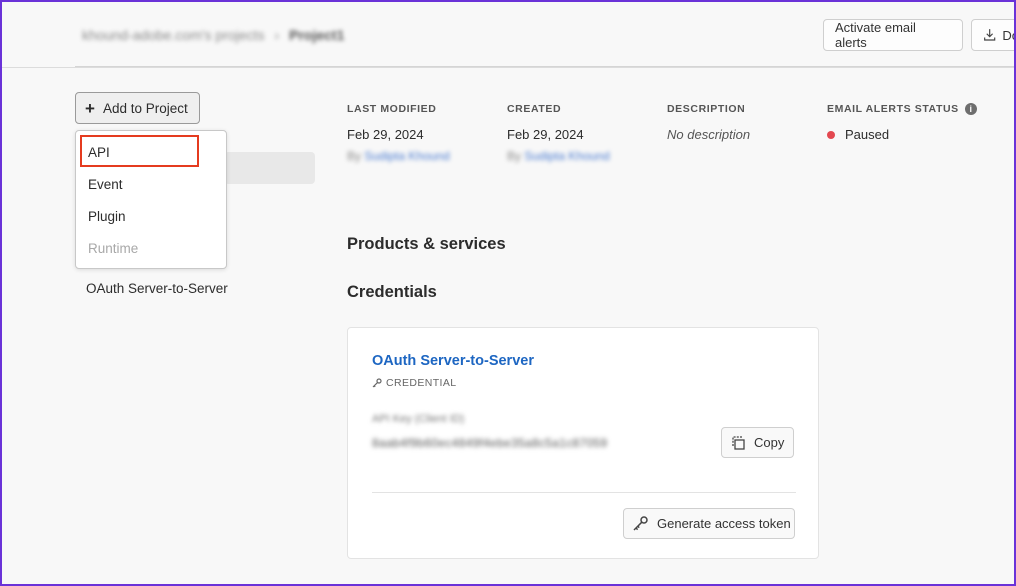 The width and height of the screenshot is (1016, 586). Describe the element at coordinates (875, 35) in the screenshot. I see `activate-email-alerts-label: Activate email alerts` at that location.